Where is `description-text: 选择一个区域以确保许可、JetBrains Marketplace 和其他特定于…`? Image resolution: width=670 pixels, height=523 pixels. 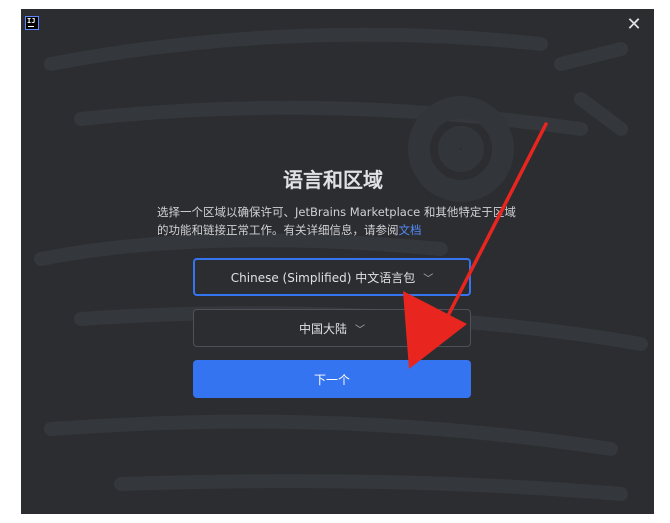 description-text: 选择一个区域以确保许可、JetBrains Marketplace 和其他特定于… is located at coordinates (336, 221).